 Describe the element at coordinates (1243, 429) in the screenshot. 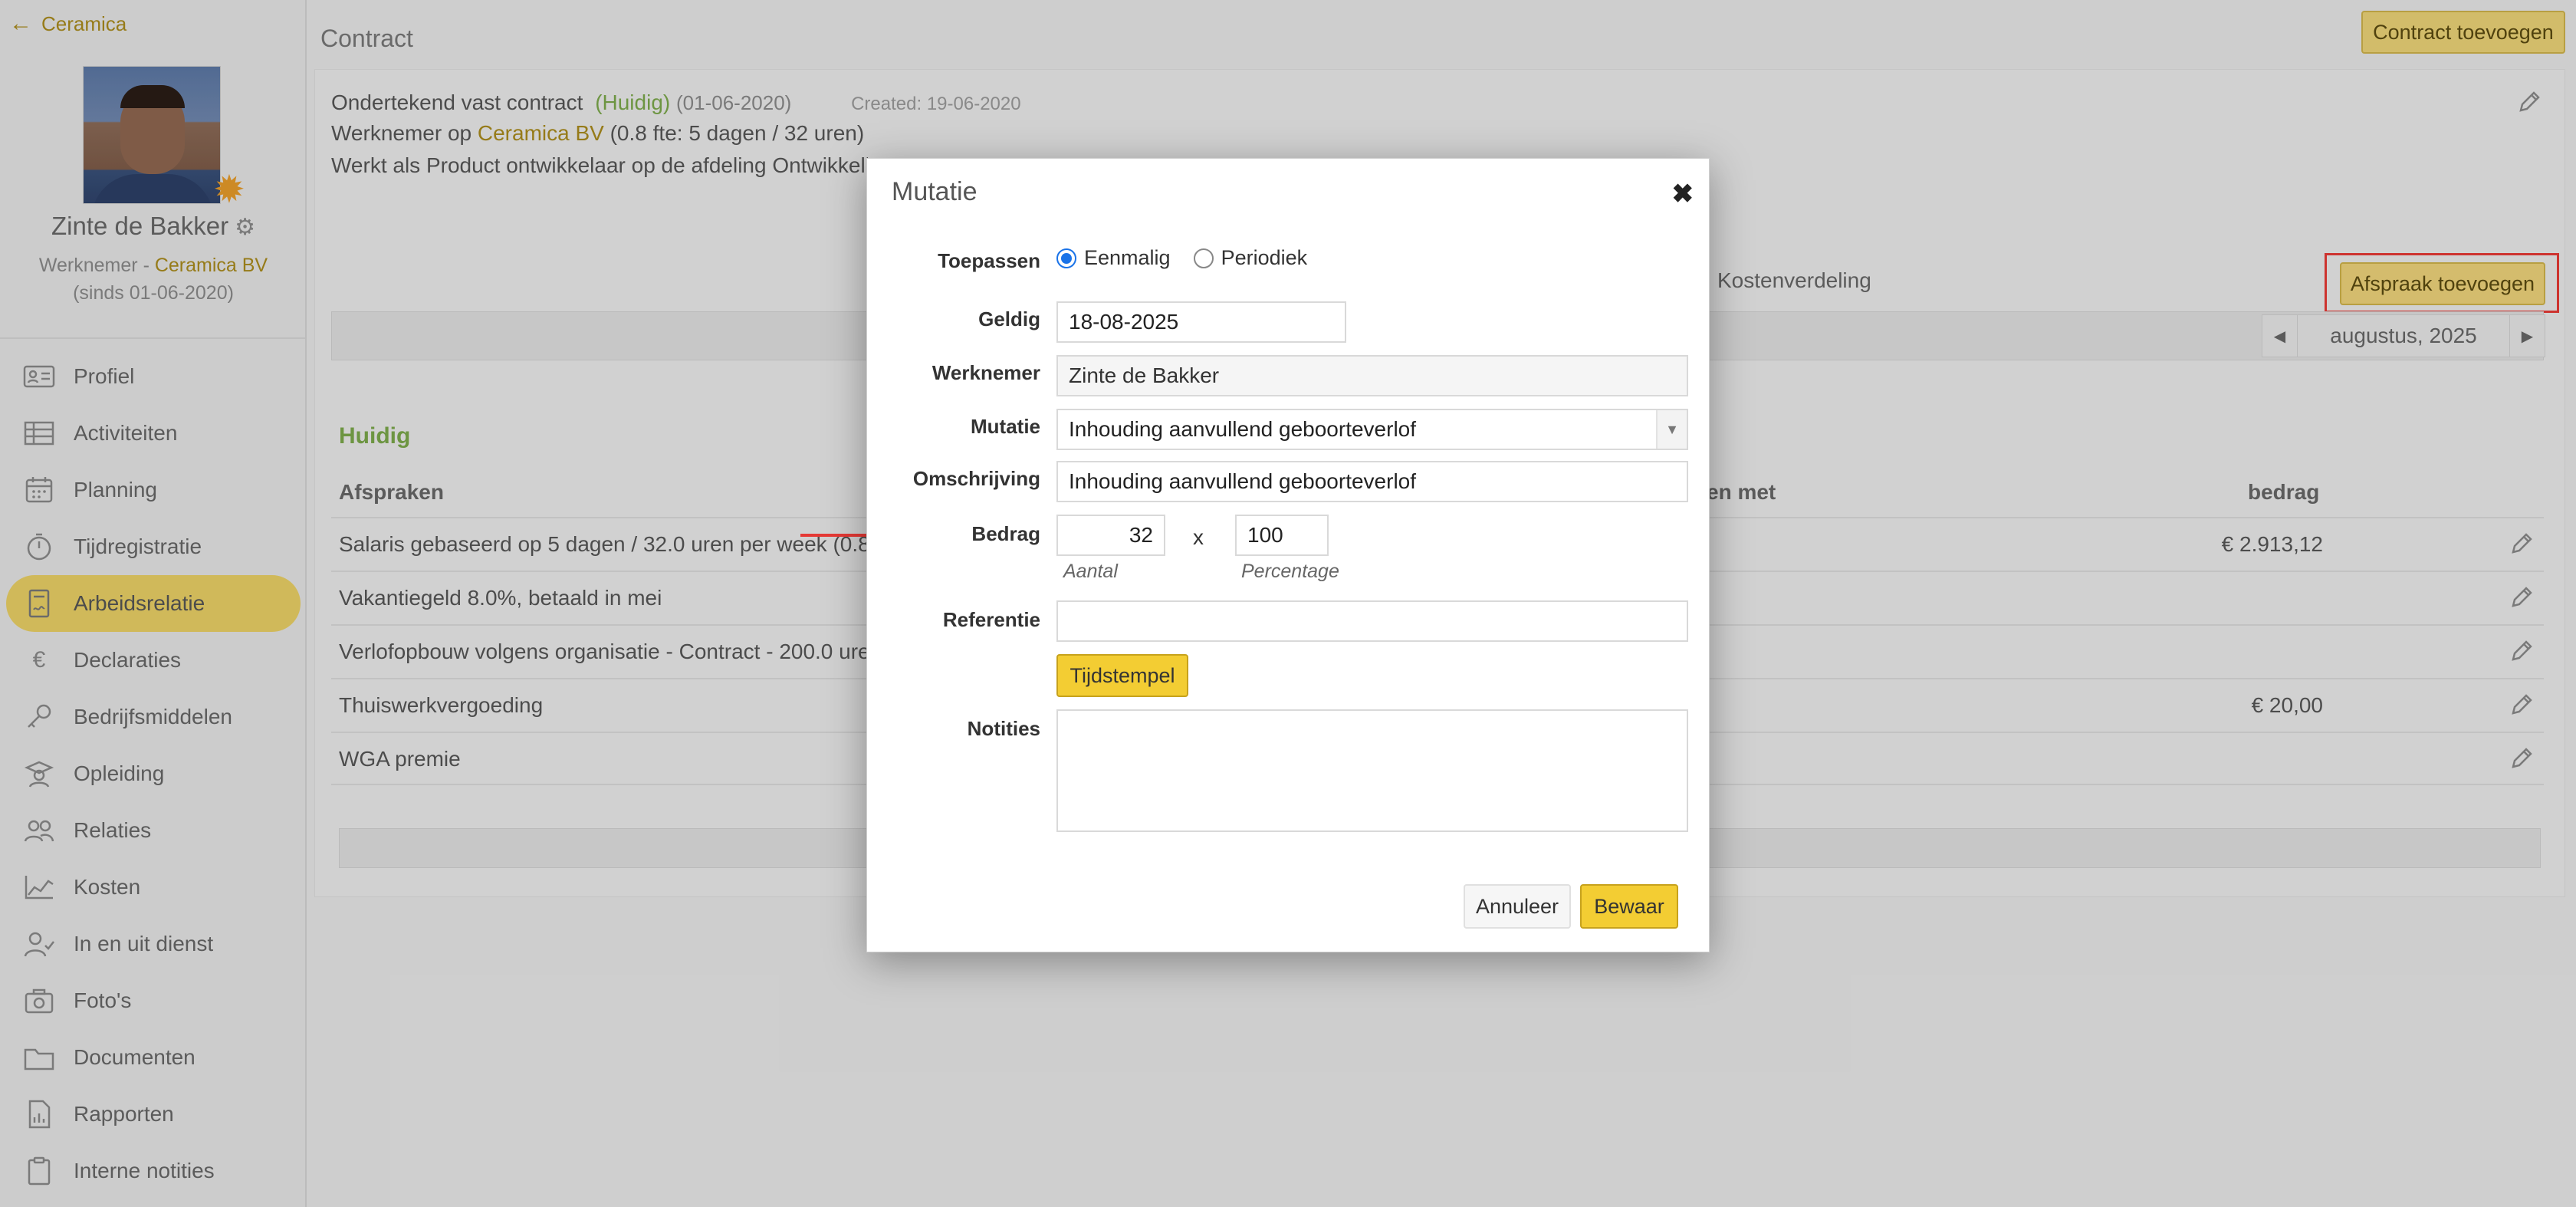

I see `mutatie-selected-value: Inhouding aanvullend geboorteverlof` at that location.